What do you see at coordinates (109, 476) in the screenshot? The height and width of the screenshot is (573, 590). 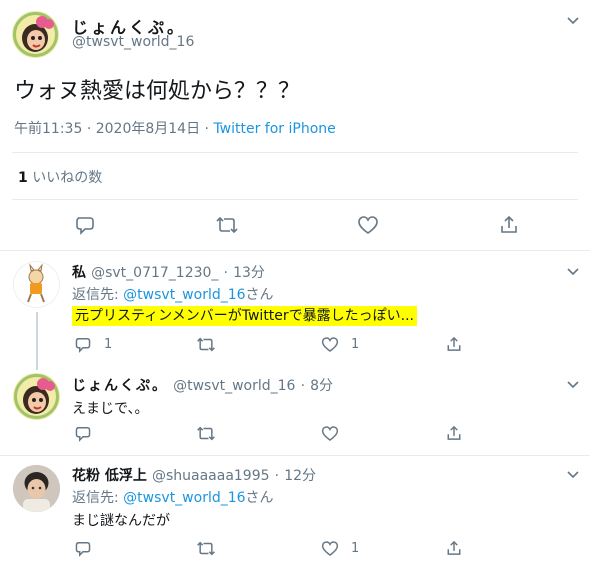 I see `display-name: 花粉 低浮上` at bounding box center [109, 476].